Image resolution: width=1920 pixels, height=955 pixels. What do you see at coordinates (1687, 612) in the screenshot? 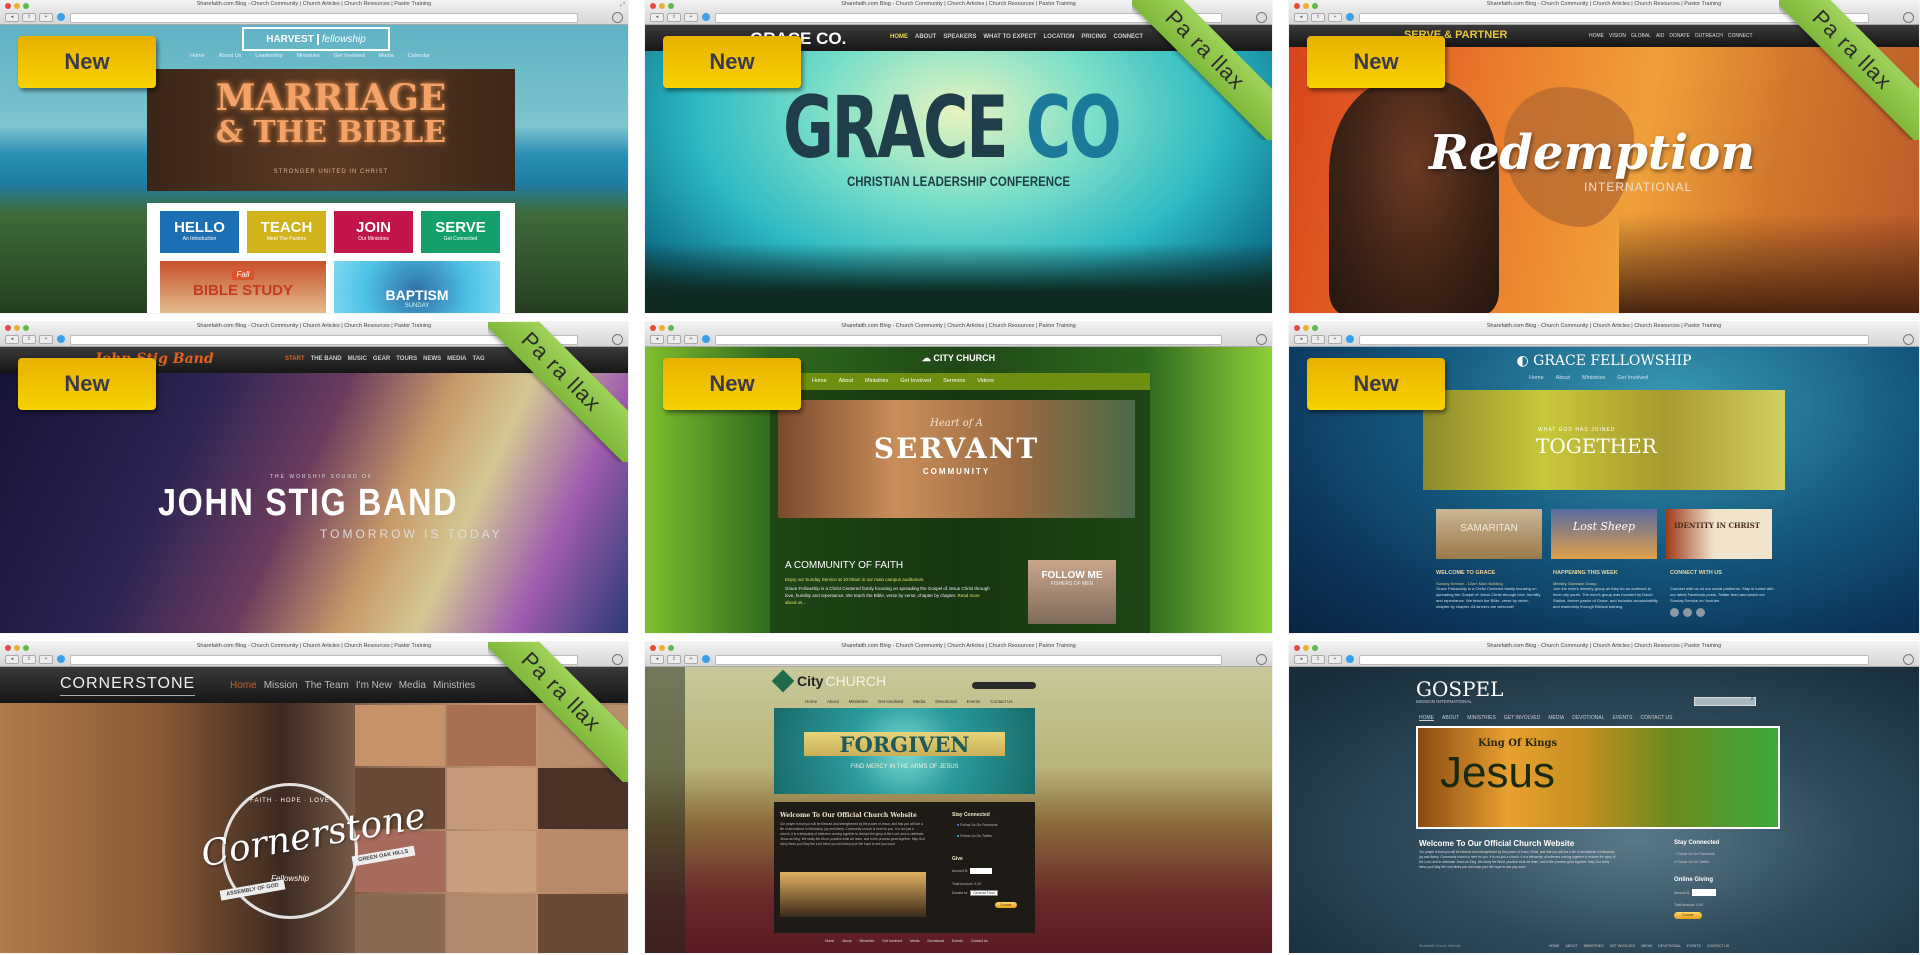
I see `twitter-icon` at bounding box center [1687, 612].